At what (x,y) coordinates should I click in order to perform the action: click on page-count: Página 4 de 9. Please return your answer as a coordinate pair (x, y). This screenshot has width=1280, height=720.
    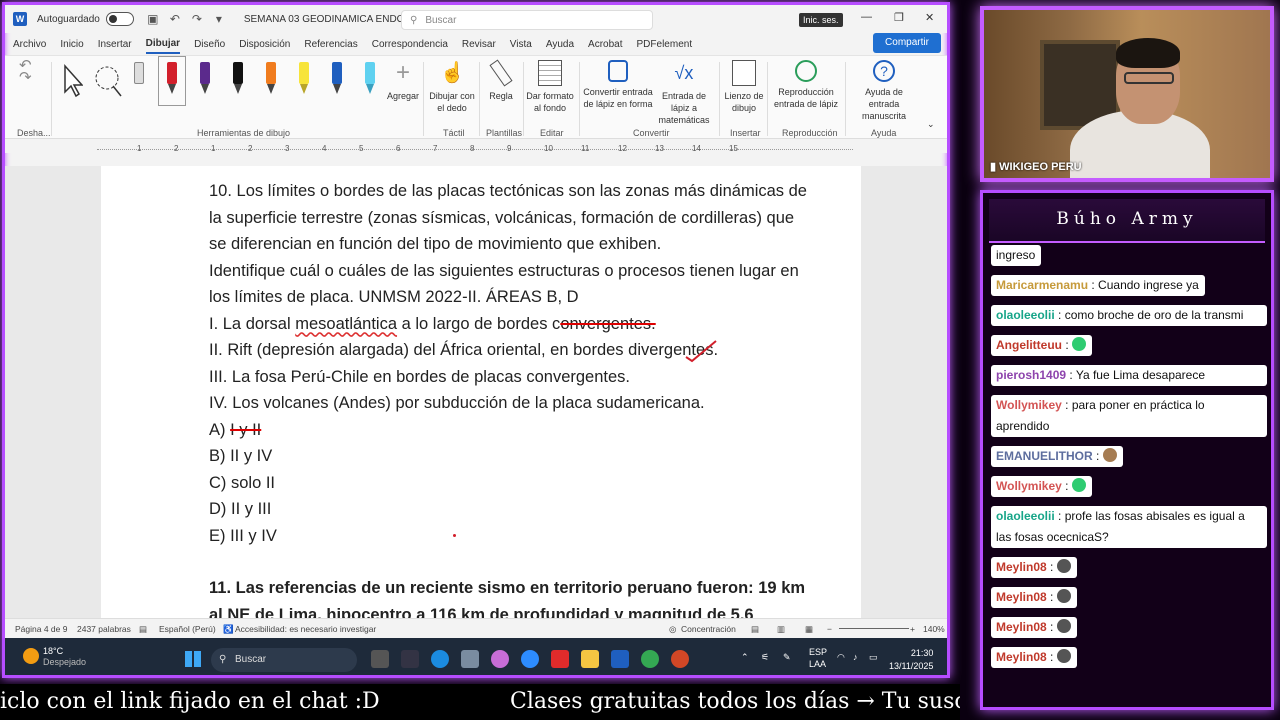
    Looking at the image, I should click on (41, 629).